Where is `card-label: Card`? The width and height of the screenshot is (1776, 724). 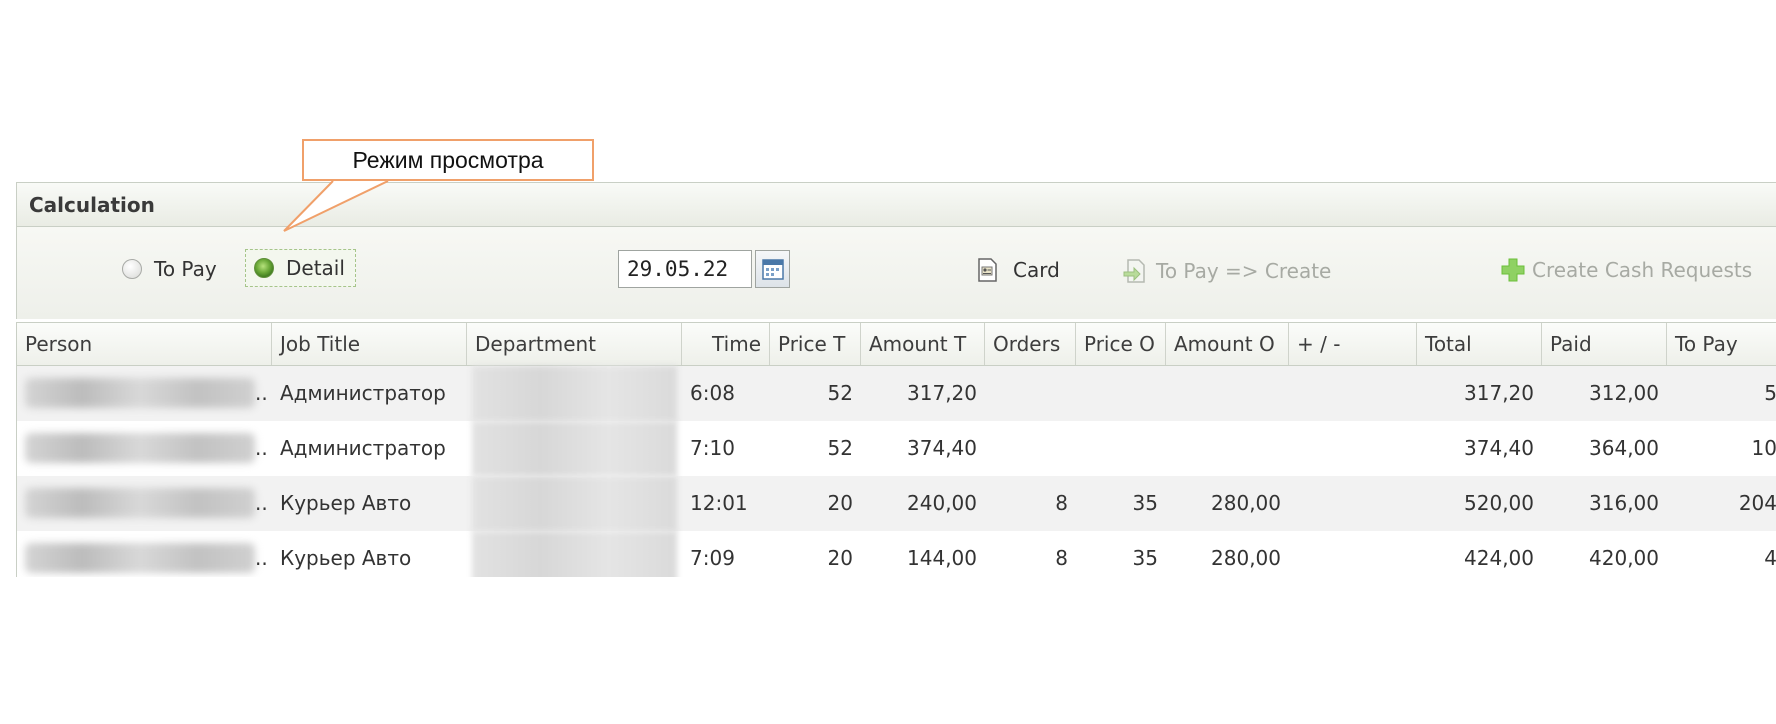 card-label: Card is located at coordinates (1036, 270).